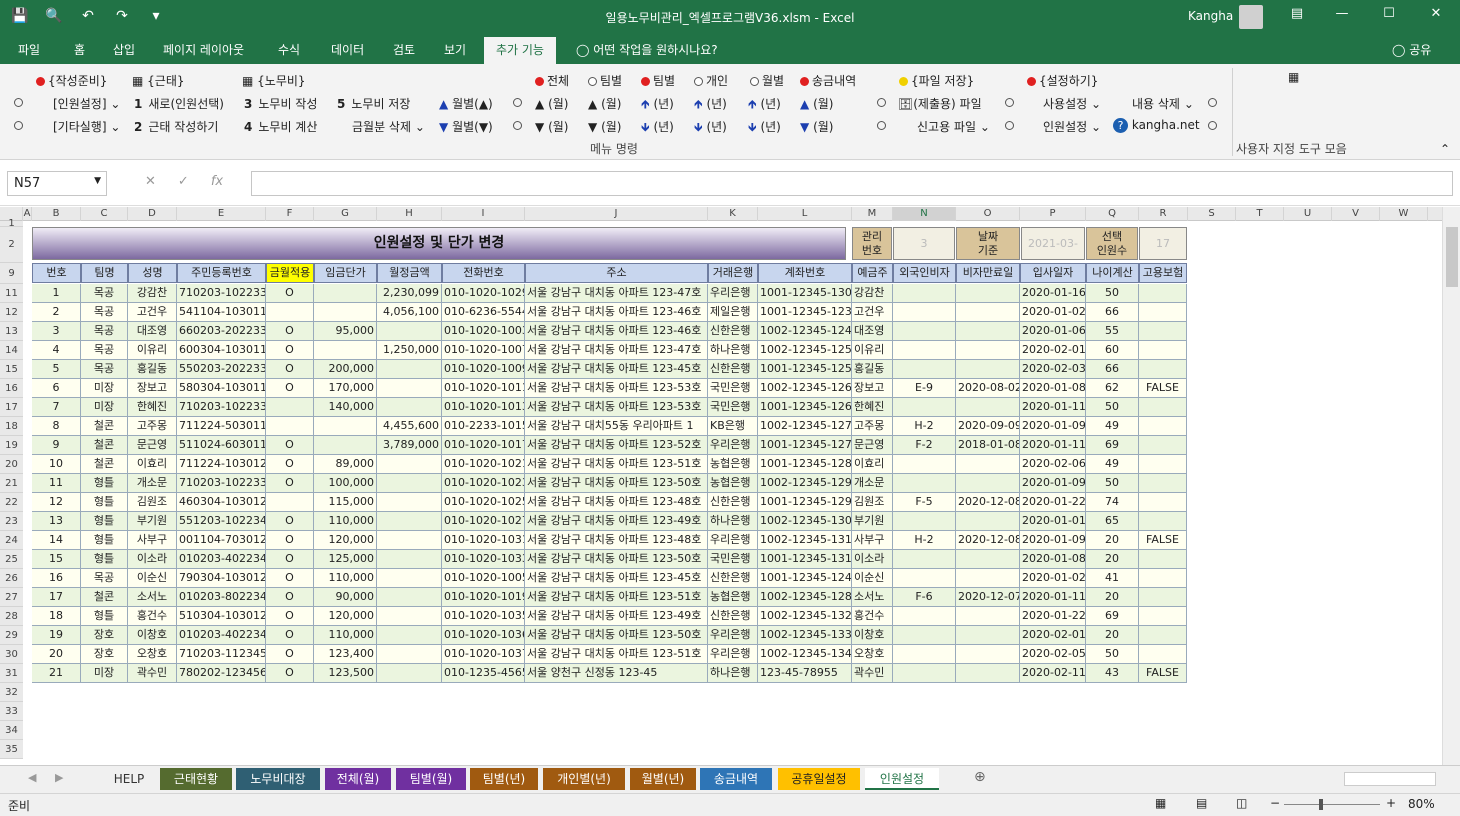  What do you see at coordinates (1053, 388) in the screenshot?
I see `table-cell: 2020-01-08` at bounding box center [1053, 388].